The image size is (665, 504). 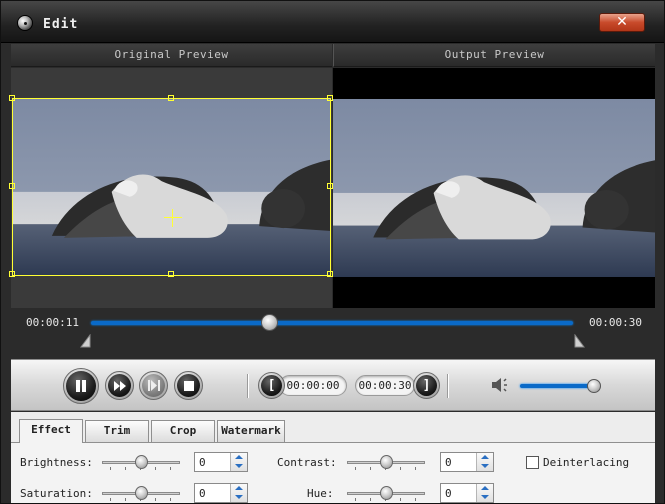 What do you see at coordinates (12, 186) in the screenshot?
I see `crop-handle-left` at bounding box center [12, 186].